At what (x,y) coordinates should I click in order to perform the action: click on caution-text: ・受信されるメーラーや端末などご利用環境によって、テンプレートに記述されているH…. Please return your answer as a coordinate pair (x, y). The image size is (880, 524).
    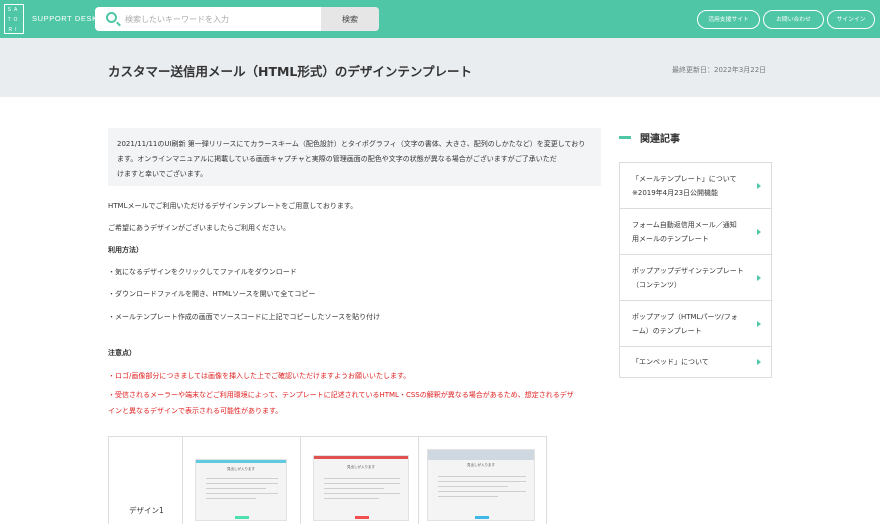
    Looking at the image, I should click on (355, 403).